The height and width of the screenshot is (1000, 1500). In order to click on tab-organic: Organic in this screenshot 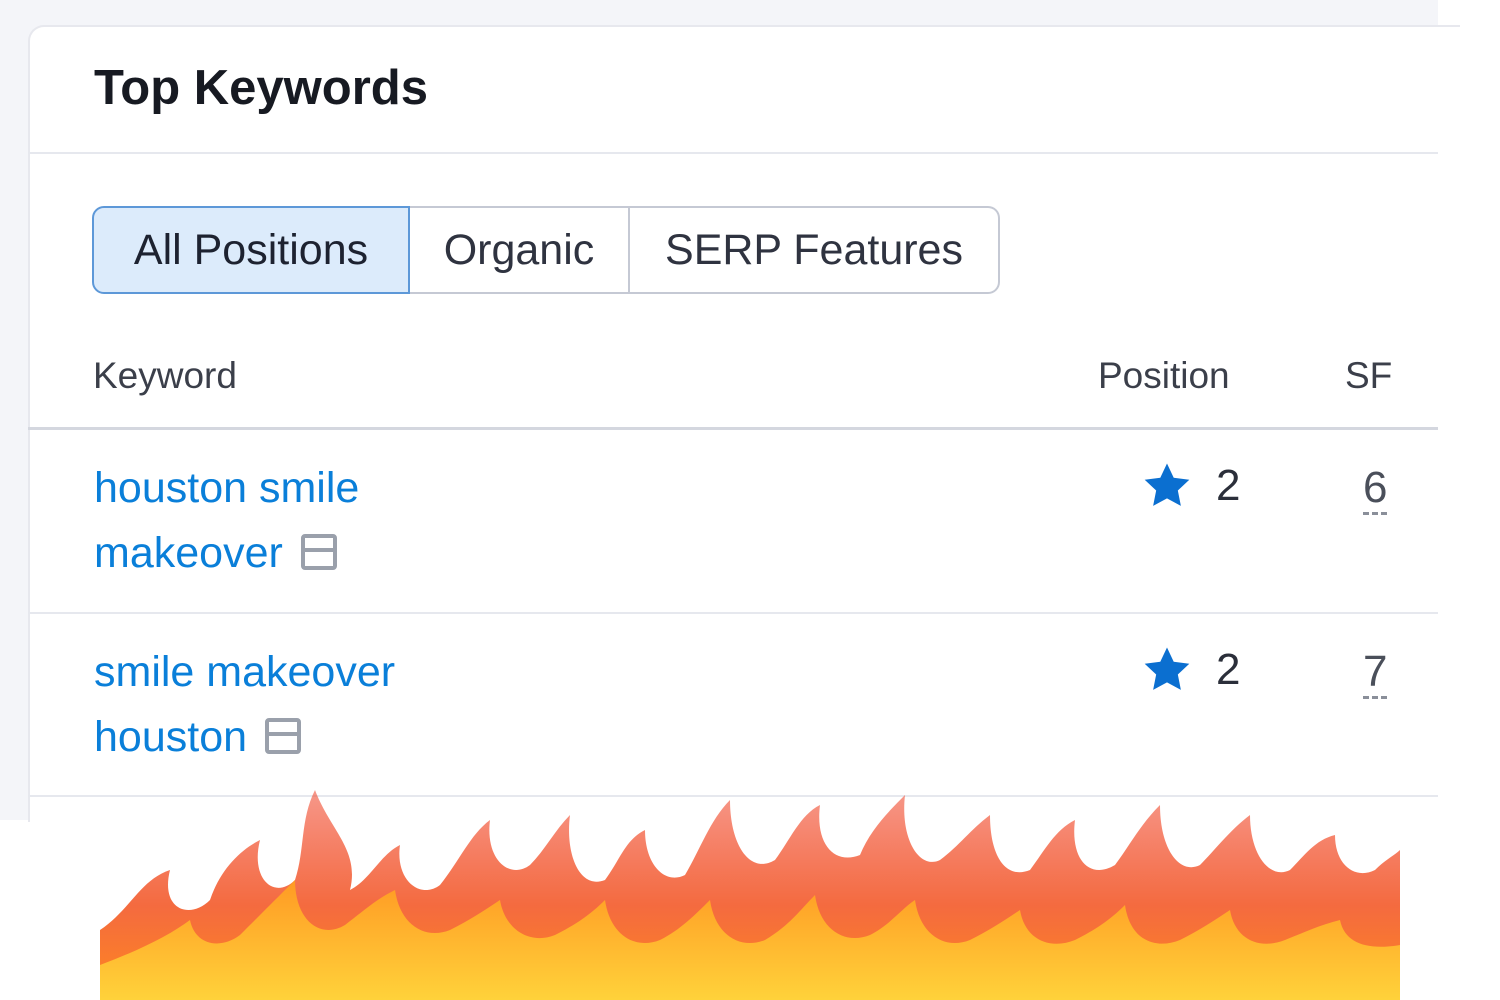, I will do `click(520, 250)`.